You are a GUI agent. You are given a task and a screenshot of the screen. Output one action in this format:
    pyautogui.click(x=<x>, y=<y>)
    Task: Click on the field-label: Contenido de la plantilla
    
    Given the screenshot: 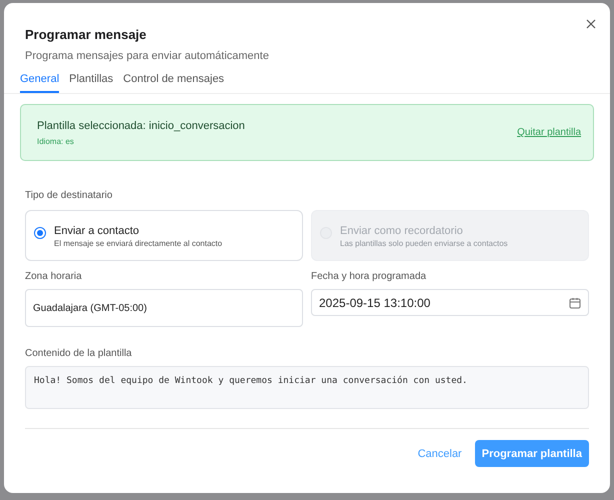 What is the action you would take?
    pyautogui.click(x=79, y=354)
    